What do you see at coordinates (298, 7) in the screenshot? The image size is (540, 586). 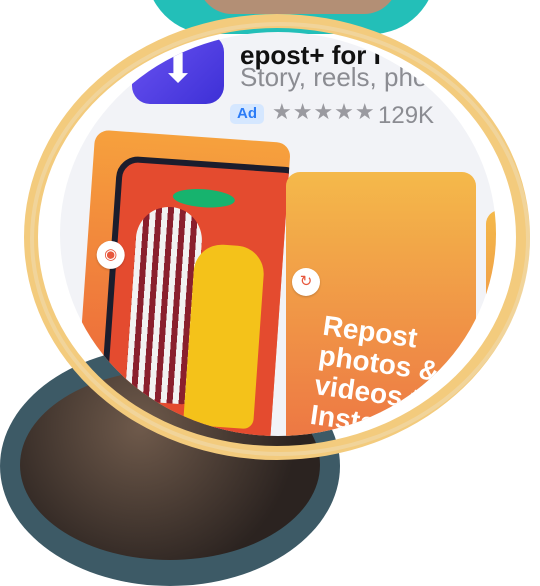 I see `decorative-photo-top` at bounding box center [298, 7].